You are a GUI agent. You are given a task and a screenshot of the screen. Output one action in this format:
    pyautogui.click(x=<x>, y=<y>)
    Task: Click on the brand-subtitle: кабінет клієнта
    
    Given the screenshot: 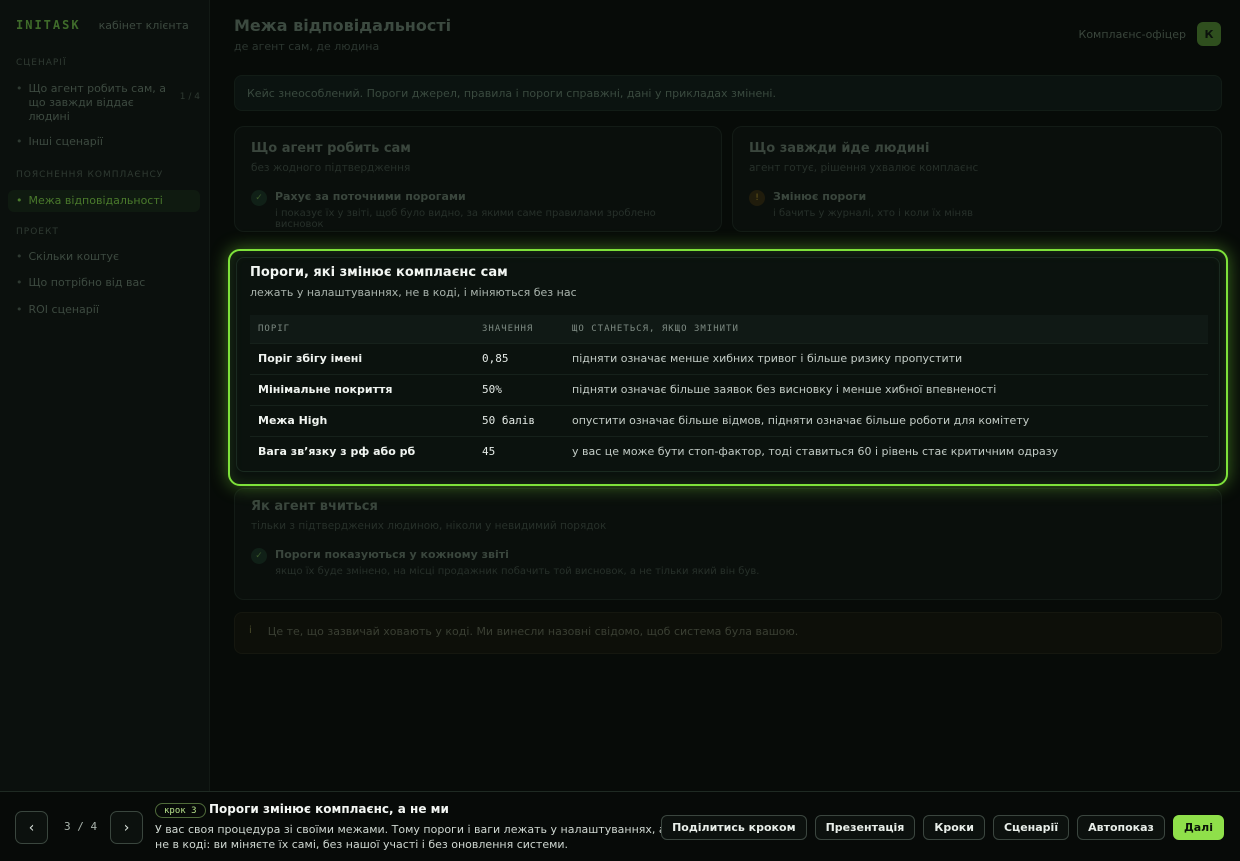 What is the action you would take?
    pyautogui.click(x=143, y=25)
    